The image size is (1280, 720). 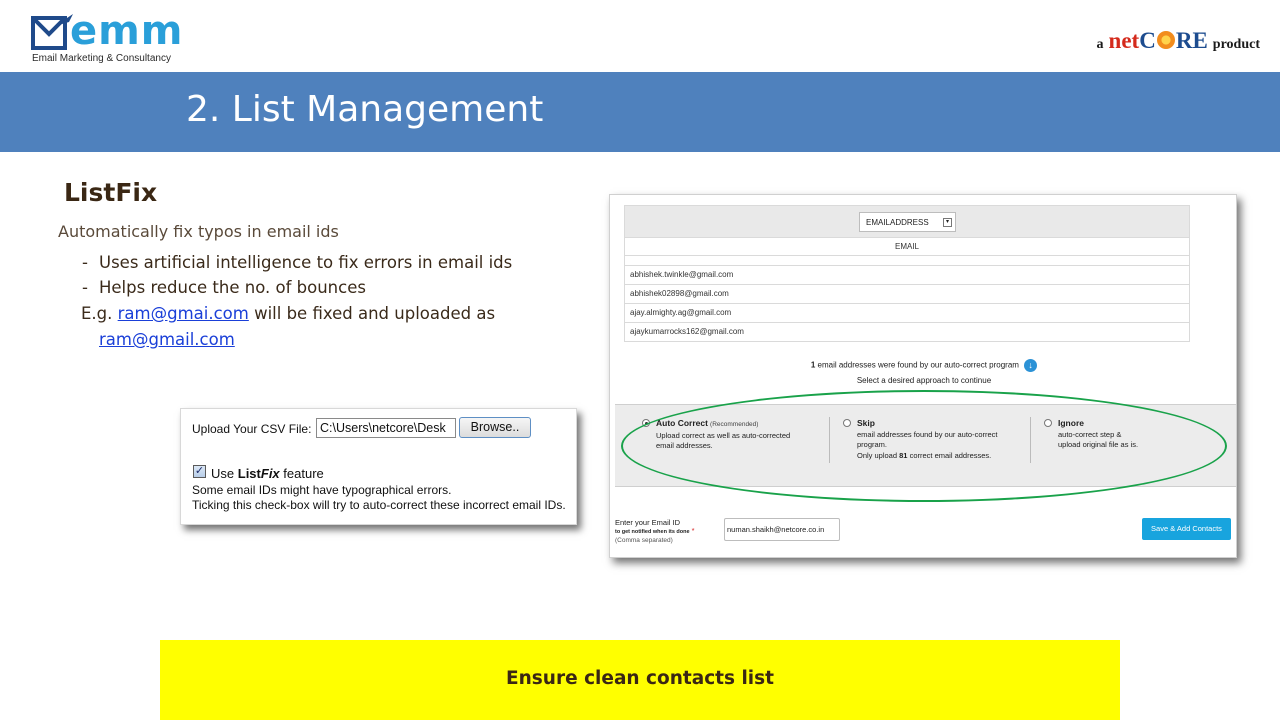 I want to click on example-prefix: E.g., so click(x=97, y=313).